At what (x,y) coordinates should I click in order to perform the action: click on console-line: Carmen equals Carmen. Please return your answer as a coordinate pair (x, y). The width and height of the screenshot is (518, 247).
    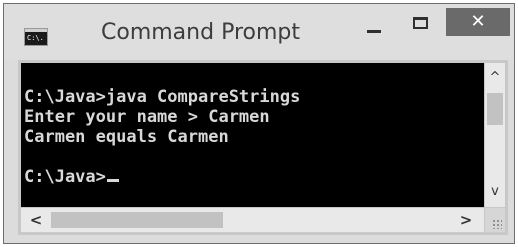
    Looking at the image, I should click on (126, 137).